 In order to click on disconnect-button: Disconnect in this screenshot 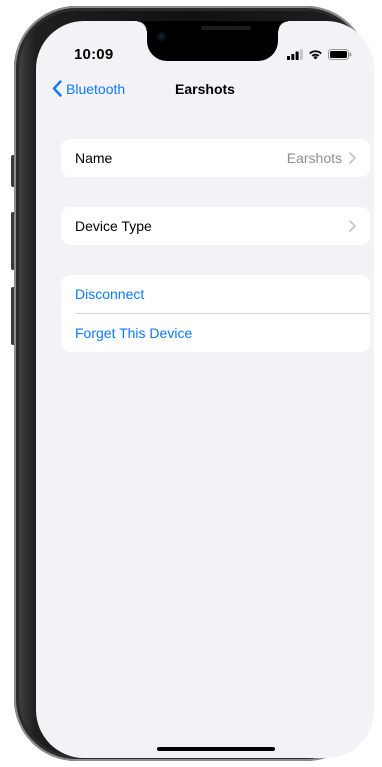, I will do `click(215, 294)`.